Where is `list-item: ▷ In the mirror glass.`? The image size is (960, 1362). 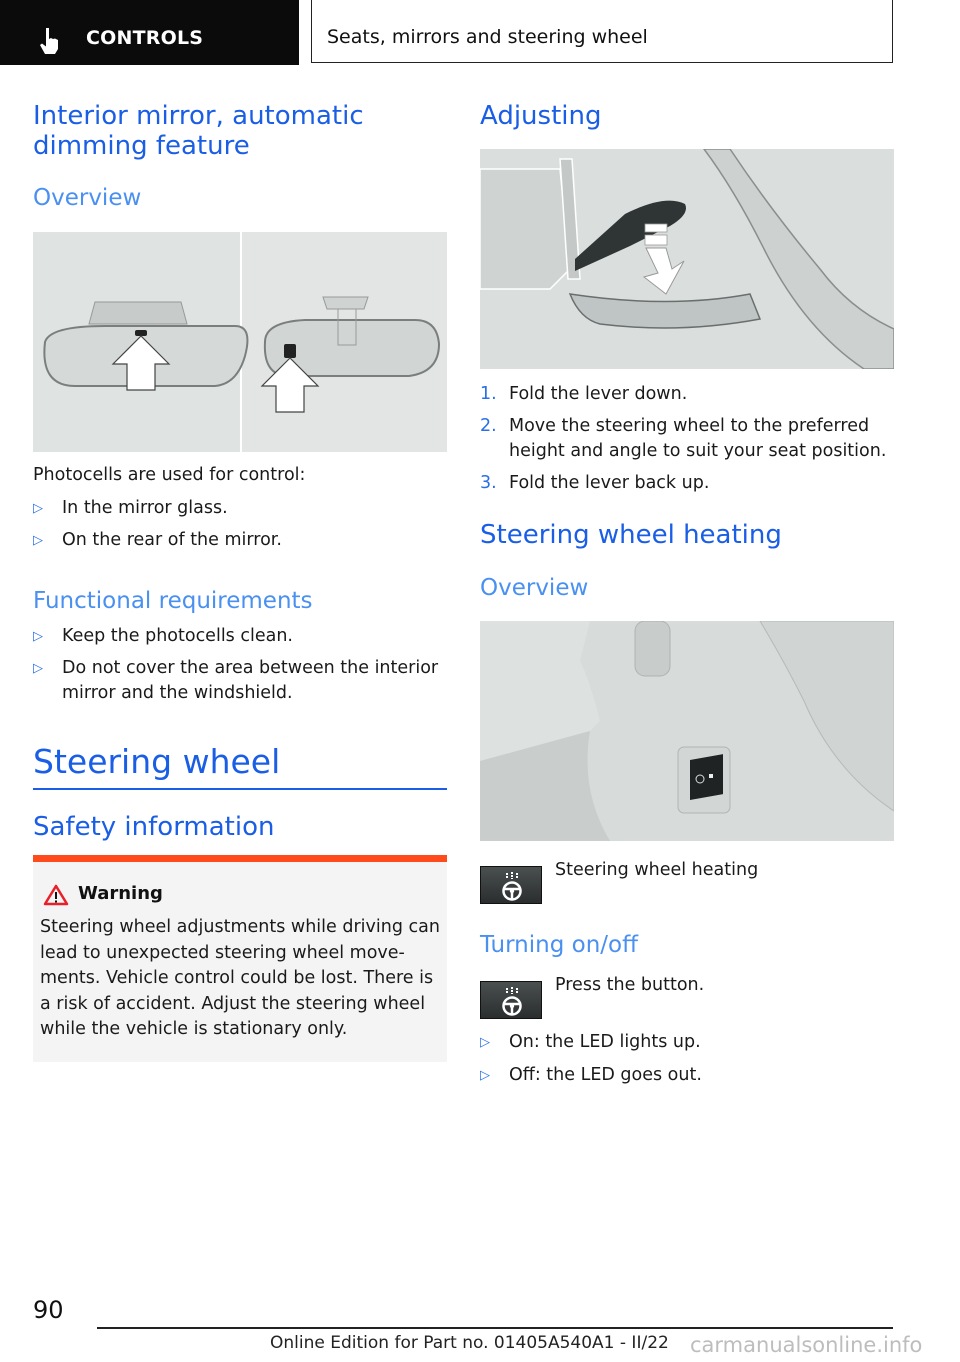 list-item: ▷ In the mirror glass. is located at coordinates (240, 508).